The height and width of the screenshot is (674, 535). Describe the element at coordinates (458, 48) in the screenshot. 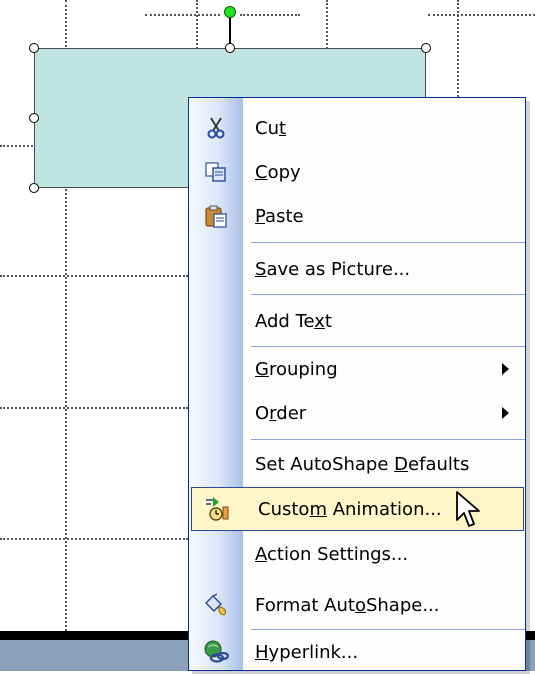

I see `vertical-guide` at that location.